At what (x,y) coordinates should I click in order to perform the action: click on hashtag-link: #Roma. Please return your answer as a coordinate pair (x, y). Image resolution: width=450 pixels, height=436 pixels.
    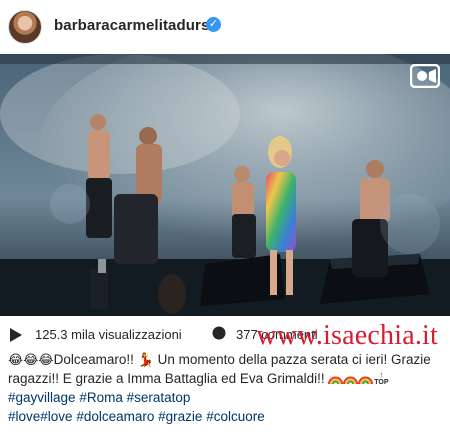
    Looking at the image, I should click on (101, 397).